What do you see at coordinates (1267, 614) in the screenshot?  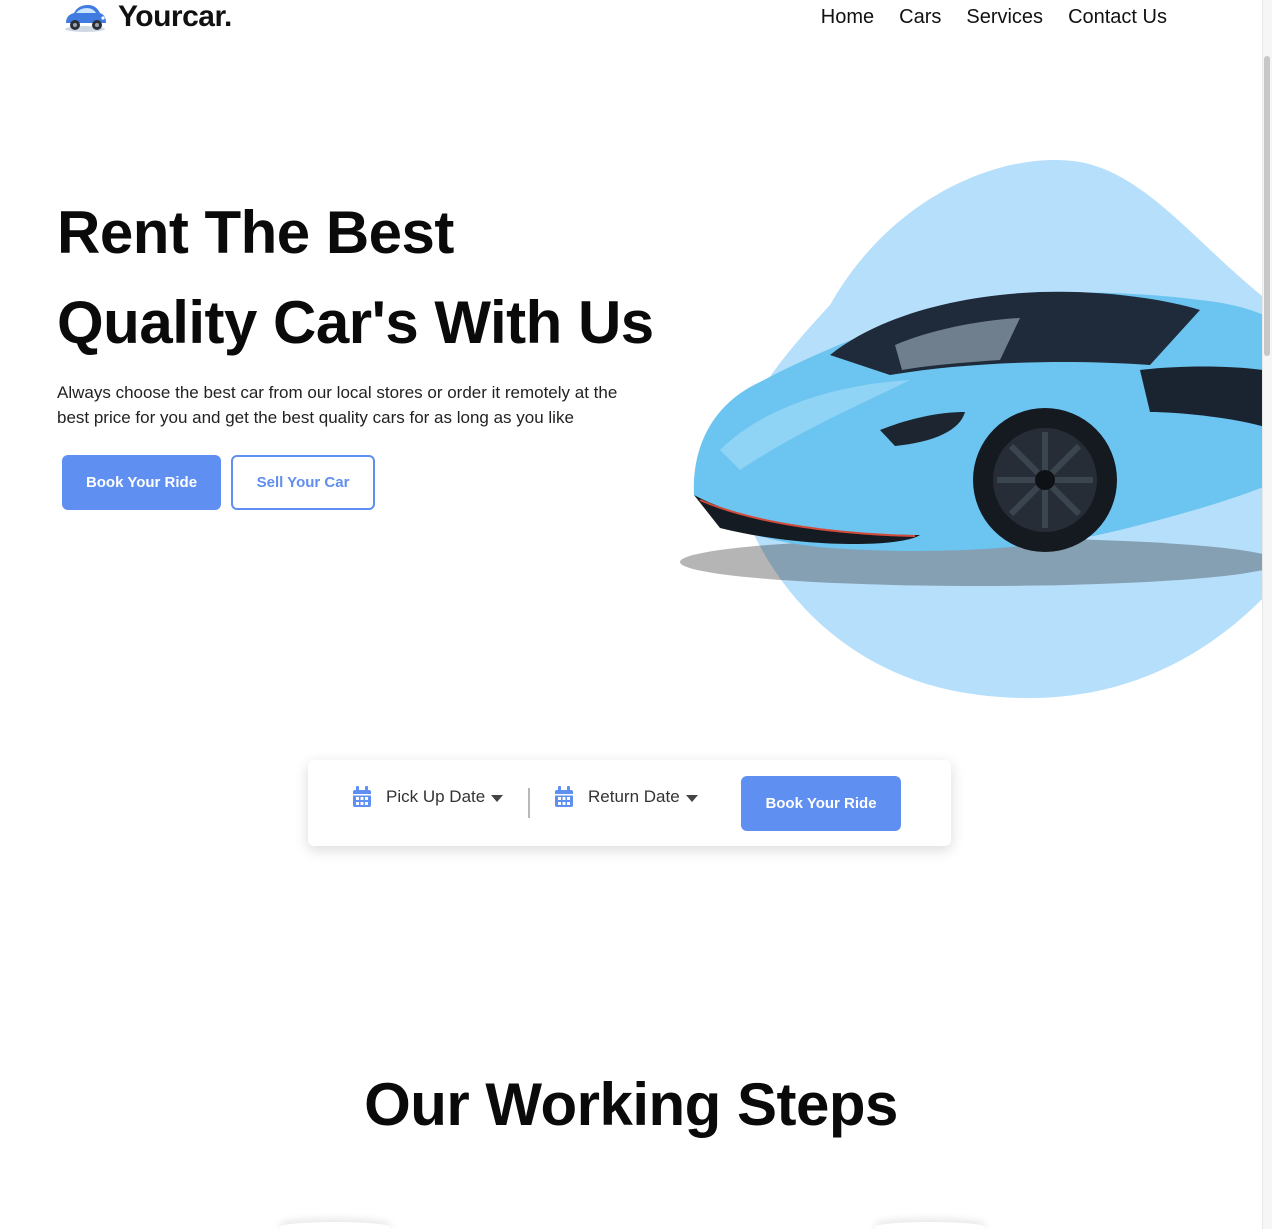 I see `page-scrollbar` at bounding box center [1267, 614].